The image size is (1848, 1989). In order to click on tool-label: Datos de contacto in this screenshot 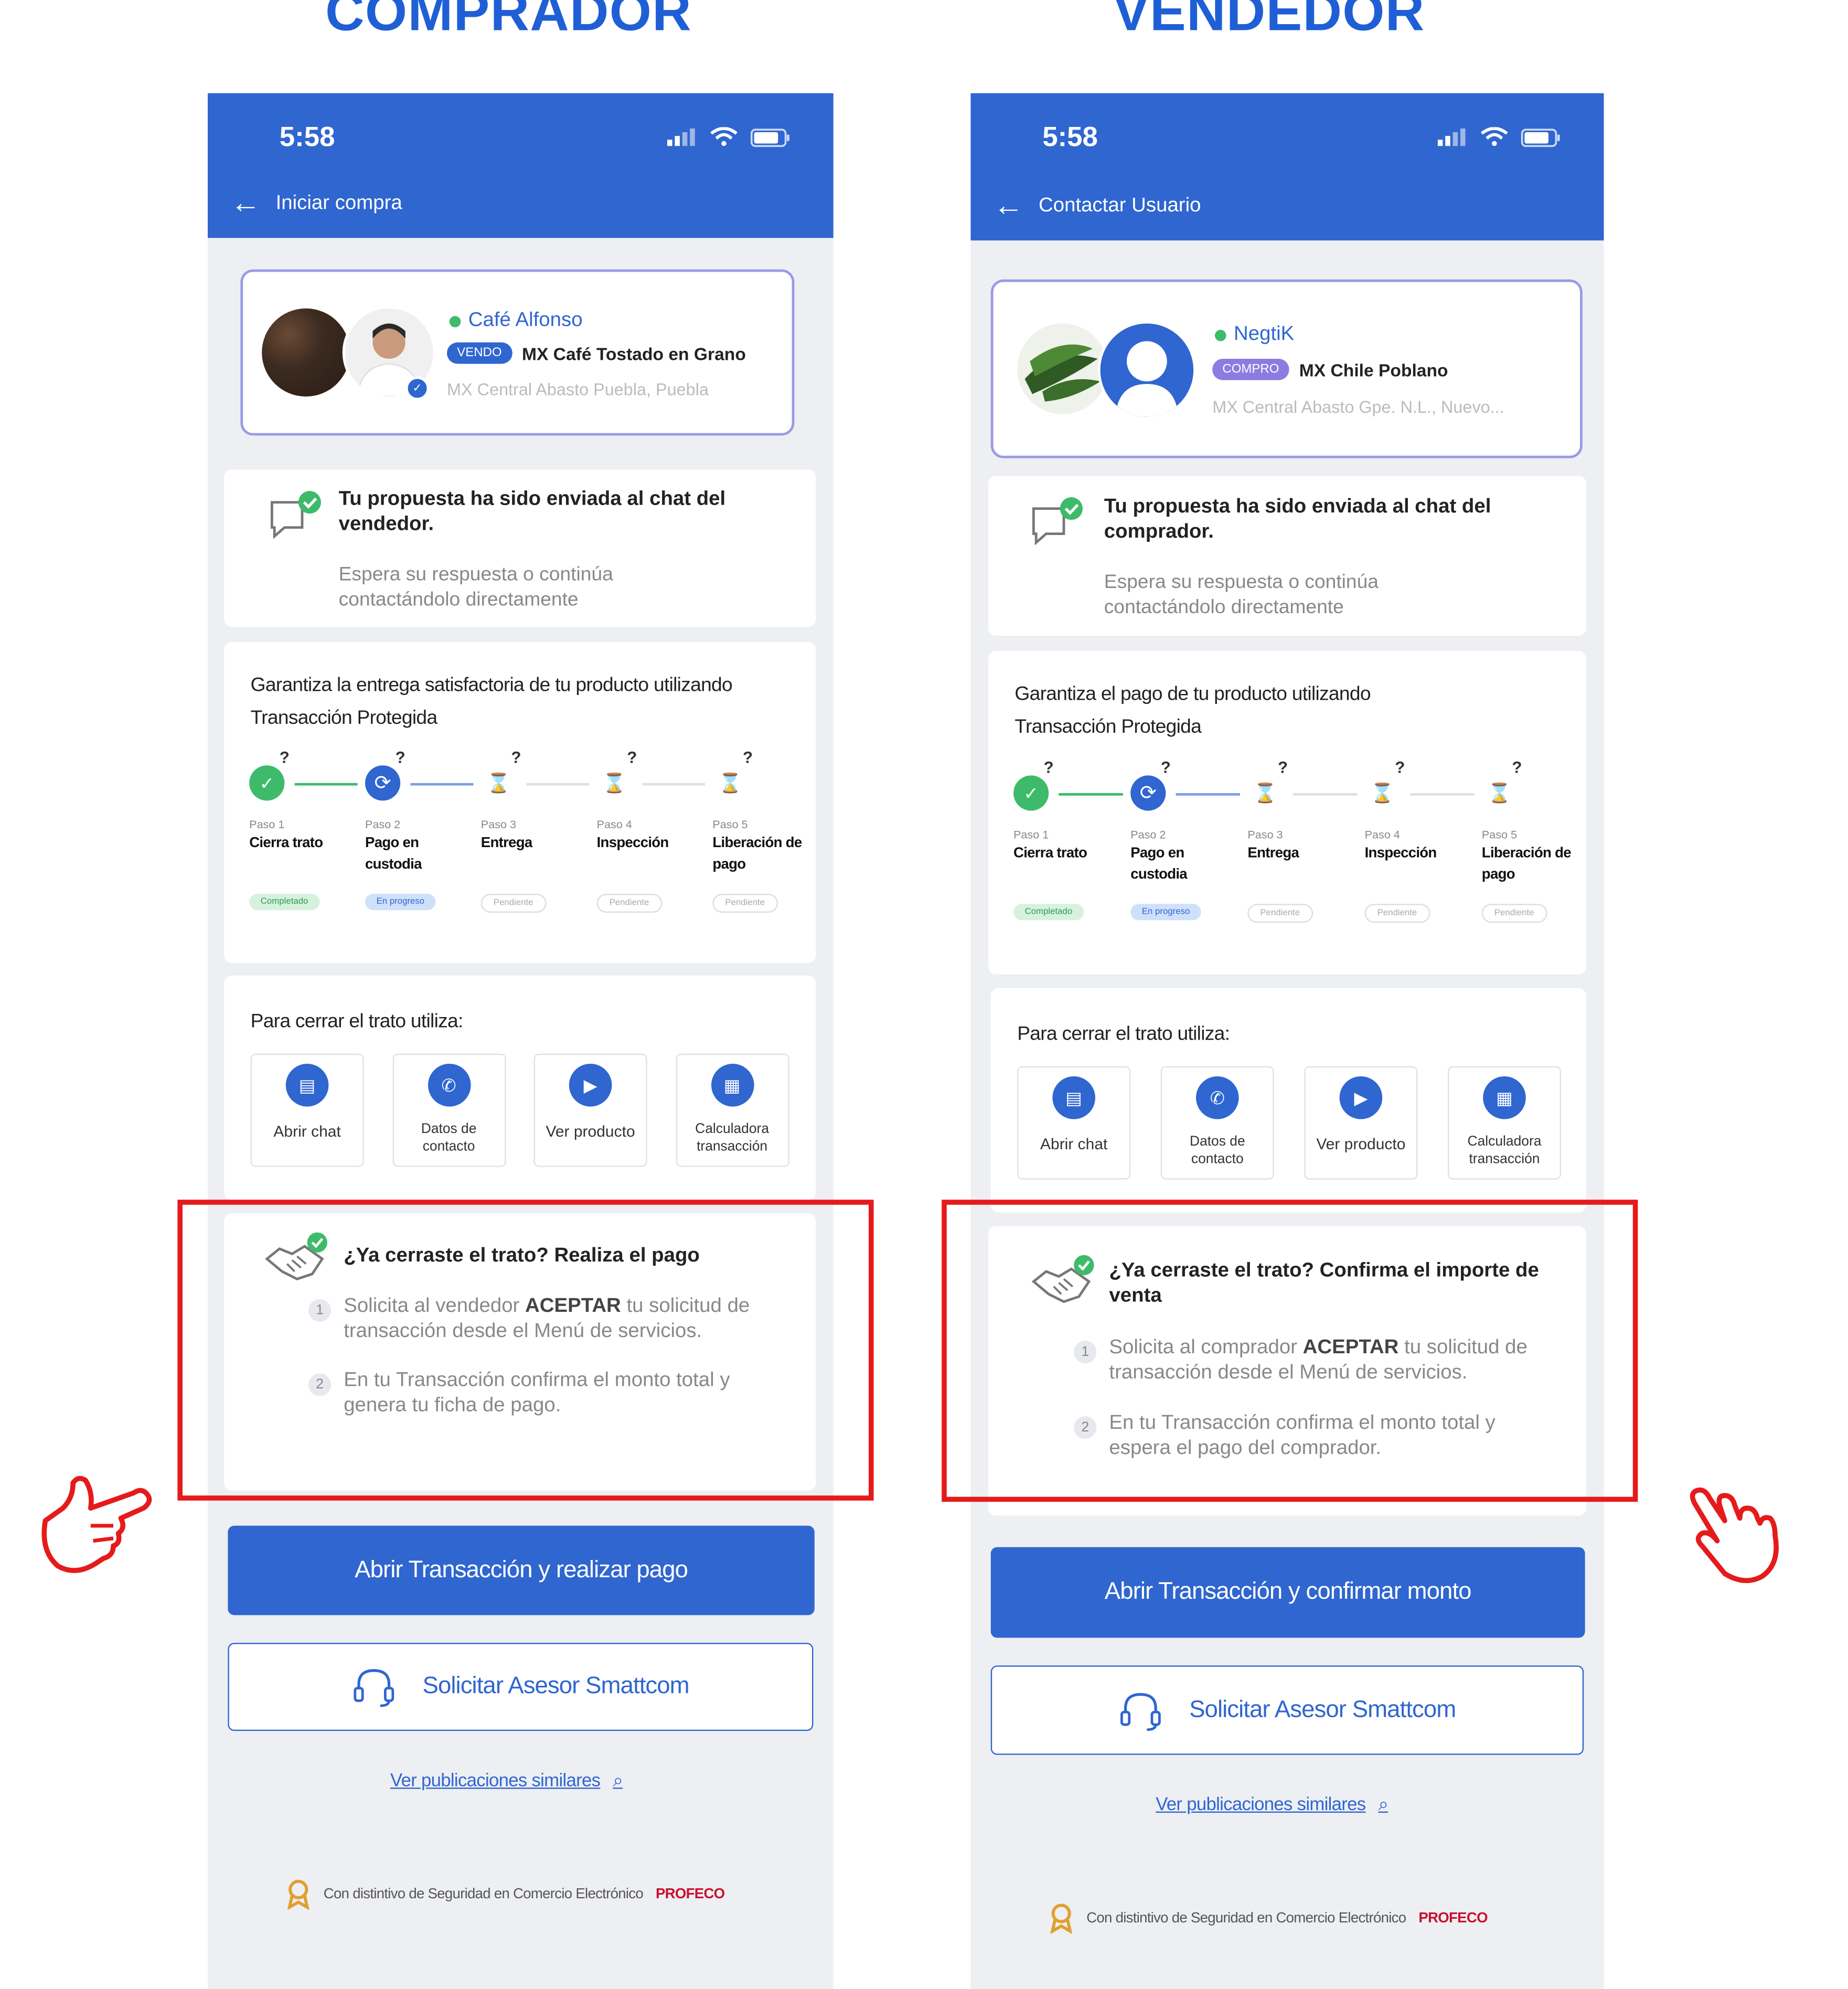, I will do `click(1217, 1150)`.